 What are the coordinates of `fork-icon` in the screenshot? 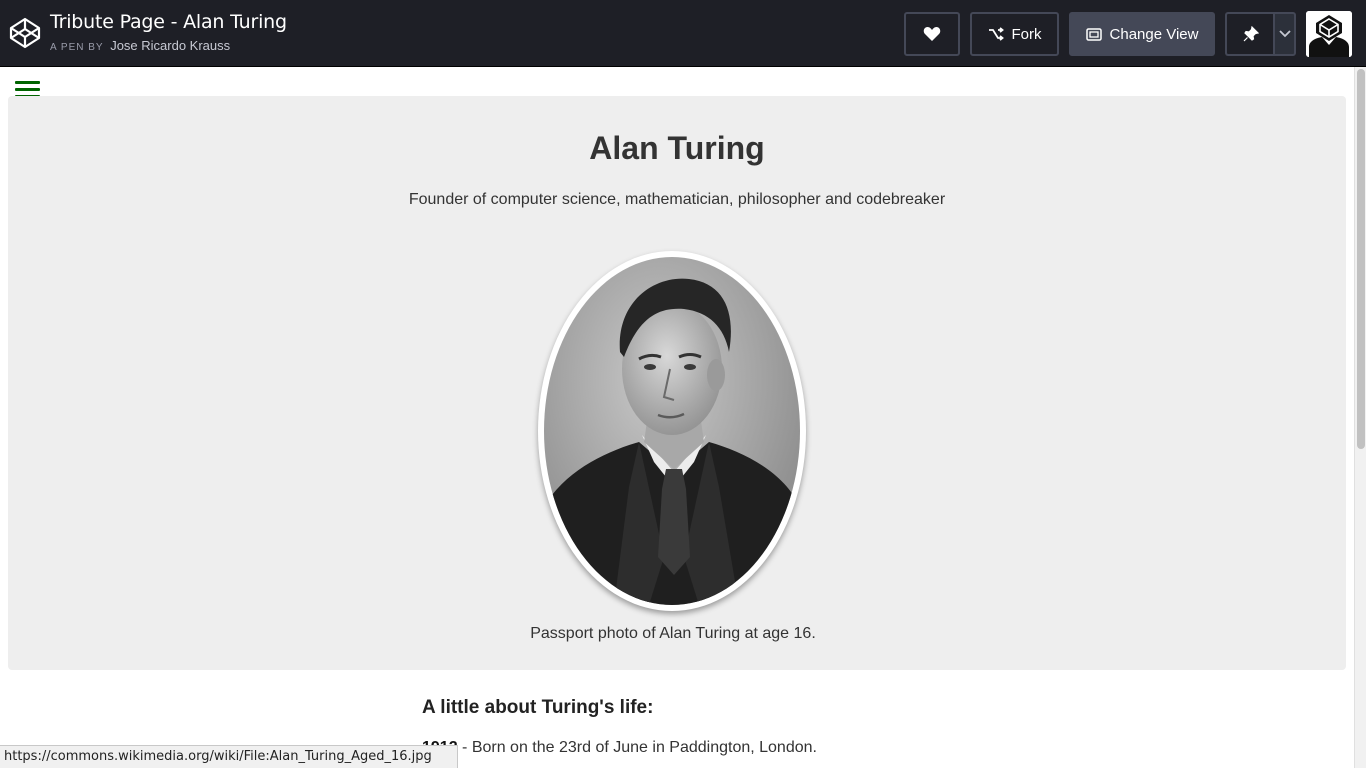 It's located at (996, 34).